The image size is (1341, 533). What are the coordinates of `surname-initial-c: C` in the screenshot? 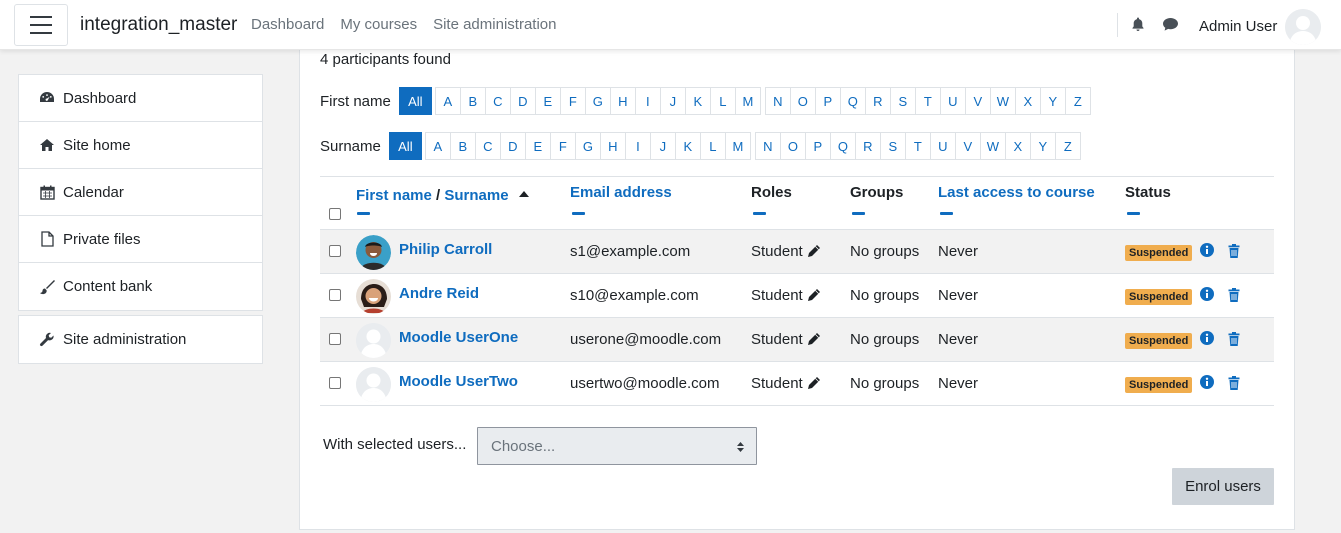 It's located at (487, 146).